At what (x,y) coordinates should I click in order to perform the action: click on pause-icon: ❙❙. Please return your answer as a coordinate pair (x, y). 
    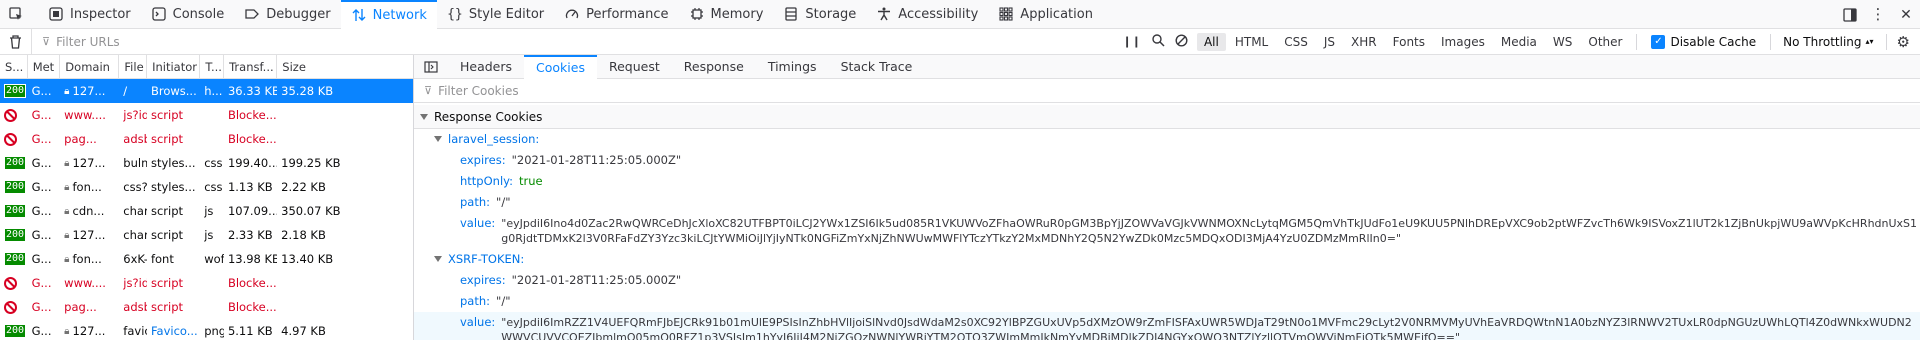
    Looking at the image, I should click on (1132, 41).